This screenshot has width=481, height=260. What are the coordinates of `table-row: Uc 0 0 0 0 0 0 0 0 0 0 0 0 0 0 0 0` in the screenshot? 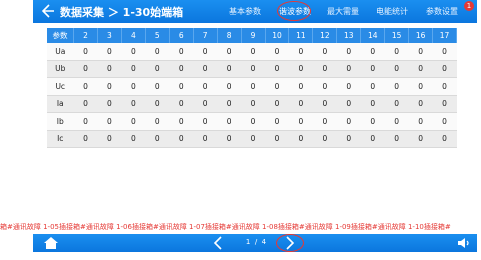 It's located at (252, 86).